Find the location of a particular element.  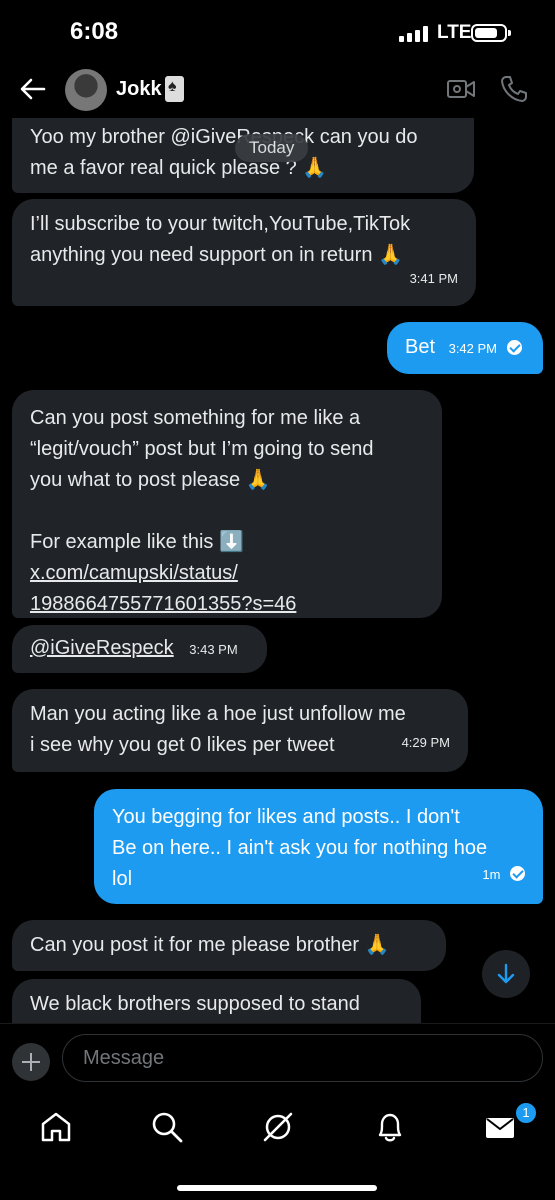

bottom-tab-bar: 1 is located at coordinates (277, 1147).